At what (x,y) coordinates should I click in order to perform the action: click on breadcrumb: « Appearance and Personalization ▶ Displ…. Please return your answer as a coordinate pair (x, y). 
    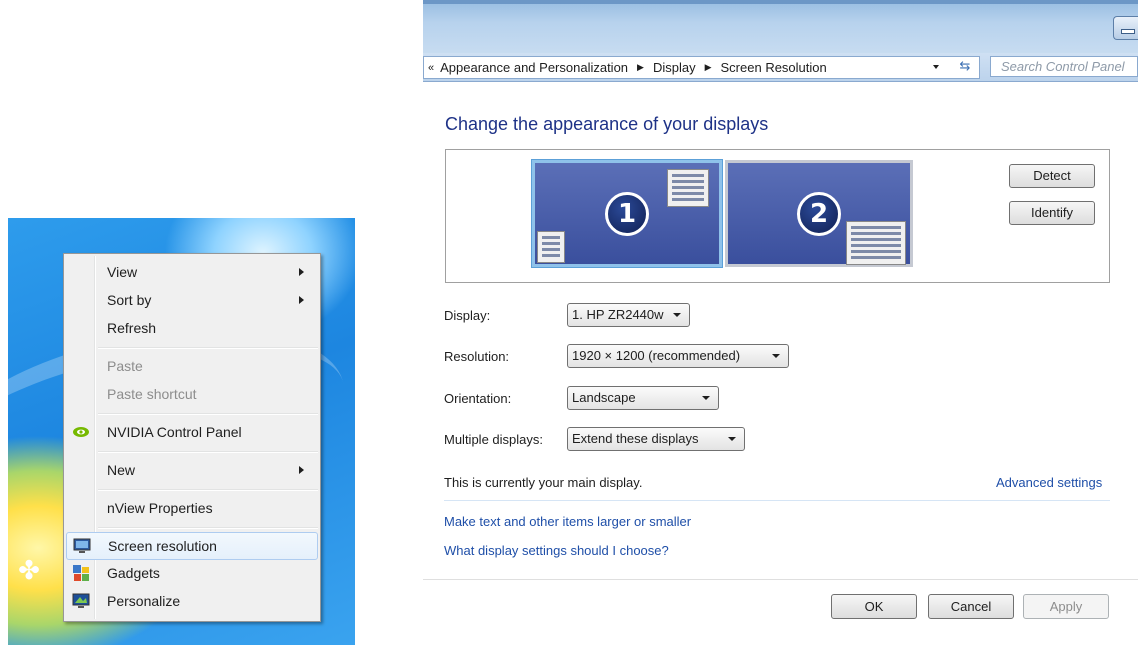
    Looking at the image, I should click on (701, 67).